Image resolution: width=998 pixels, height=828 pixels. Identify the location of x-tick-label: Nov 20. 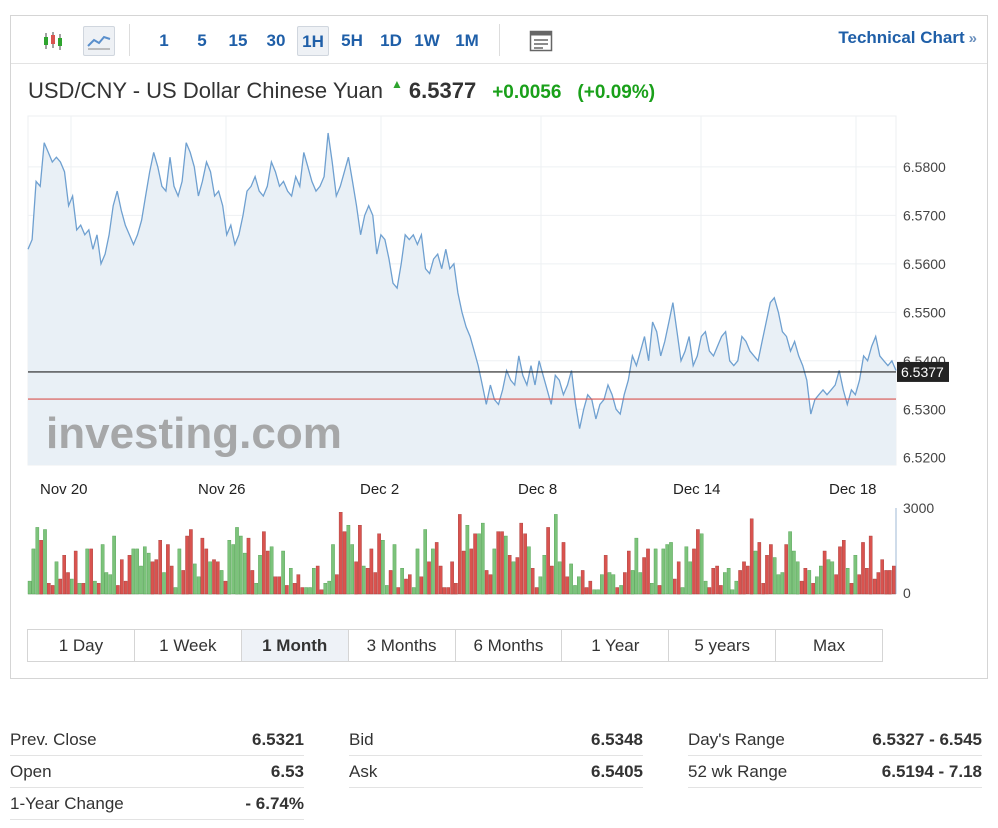
(64, 489).